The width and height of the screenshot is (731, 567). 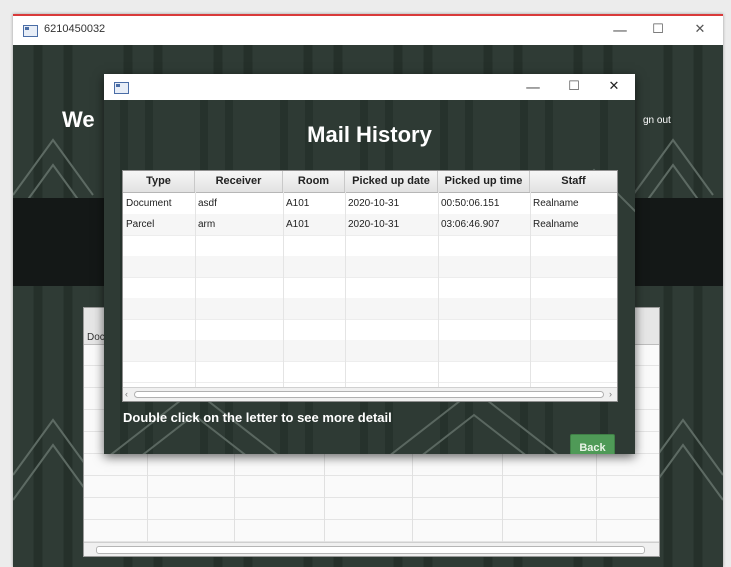 I want to click on welcome-text: We, so click(x=78, y=119).